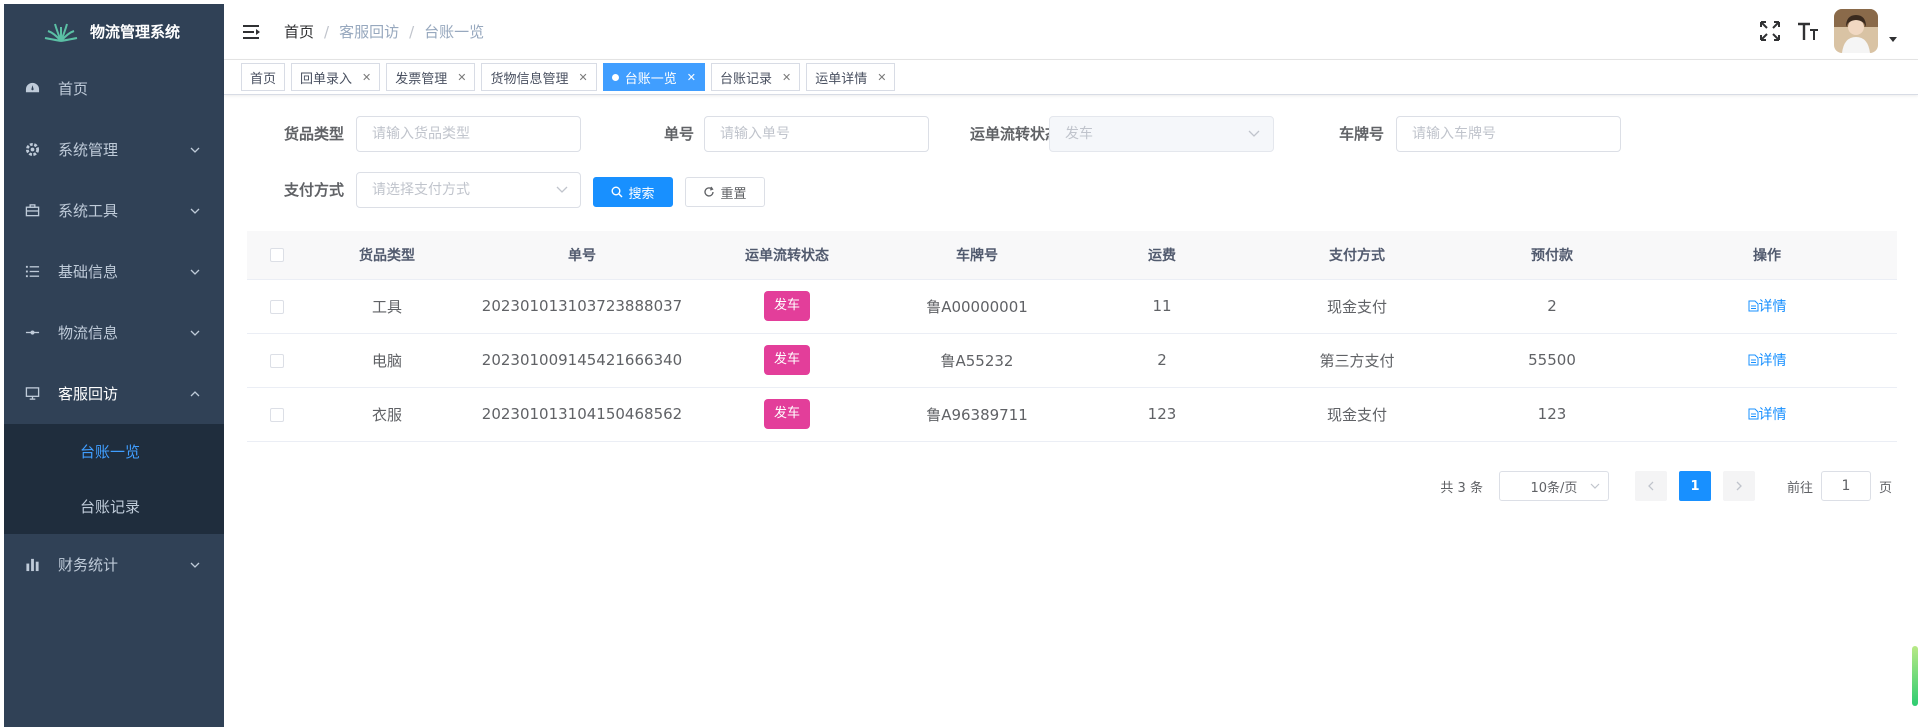 This screenshot has width=1918, height=727. I want to click on sidebar-item-customer-service: 客服回访, so click(114, 393).